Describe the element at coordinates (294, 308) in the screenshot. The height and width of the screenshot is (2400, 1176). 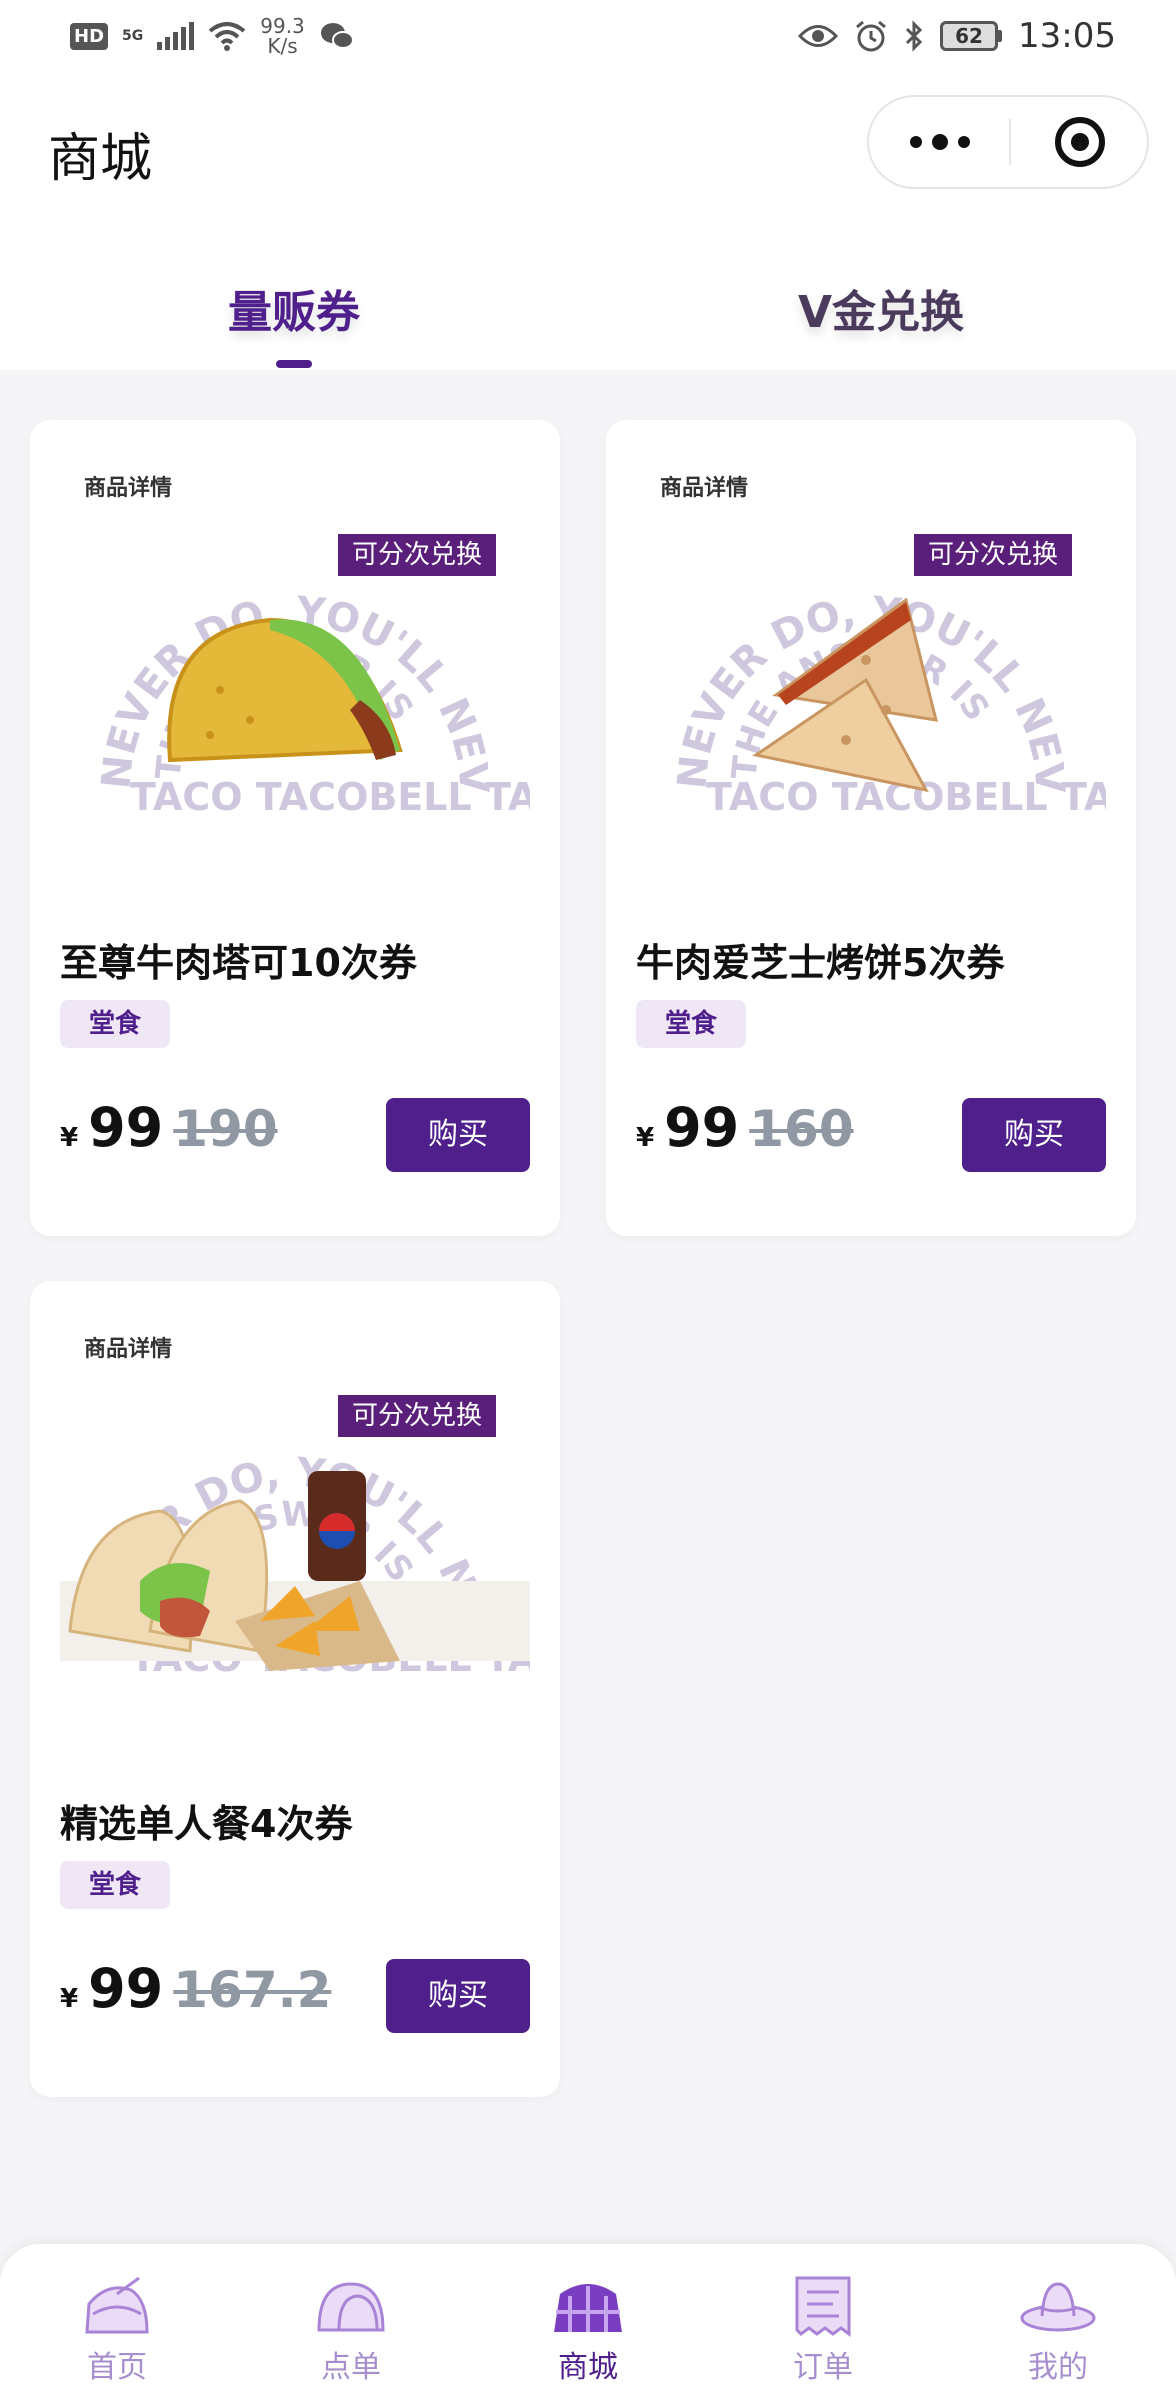
I see `tab-bulk-coupon: 量贩券` at that location.